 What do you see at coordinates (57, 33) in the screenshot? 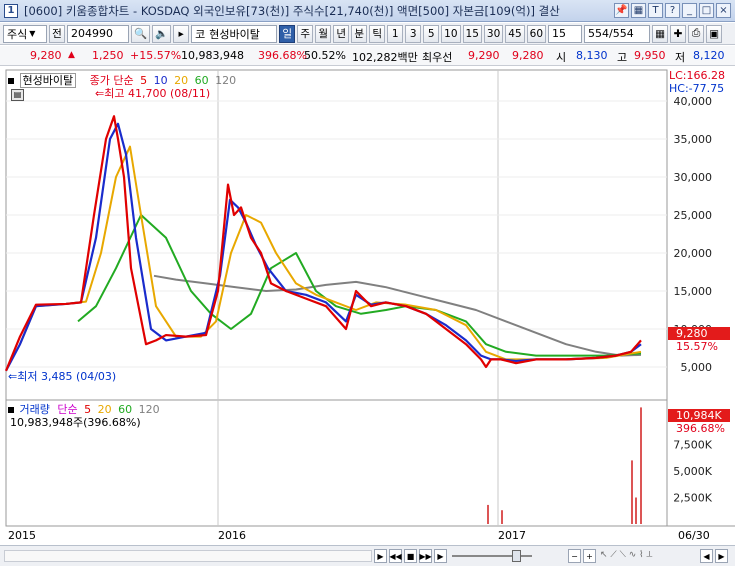
I see `prev-button: 전` at bounding box center [57, 33].